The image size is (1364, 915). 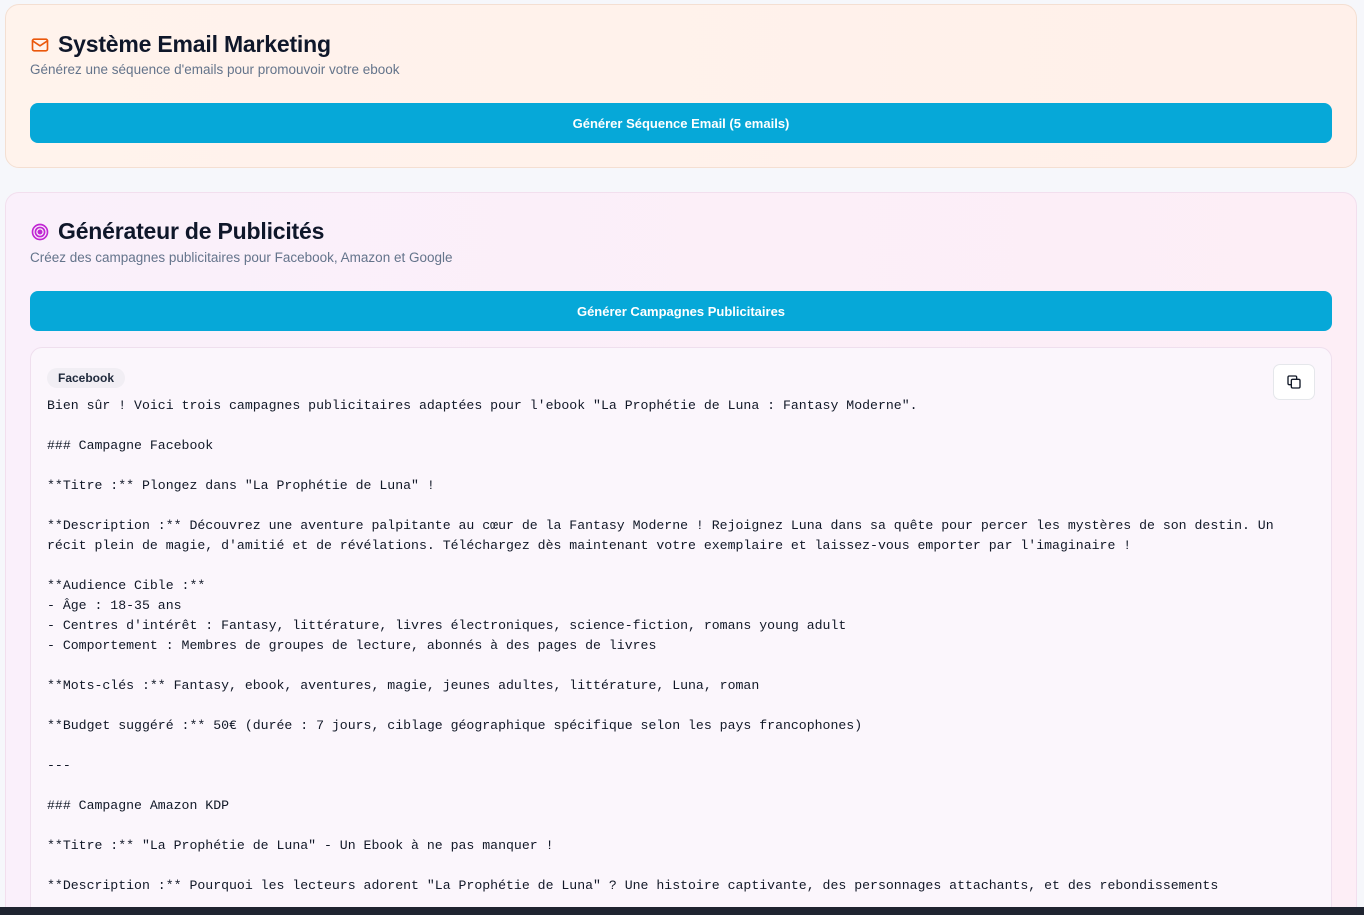 I want to click on ads-card-title: Générateur de Publicités, so click(x=191, y=231).